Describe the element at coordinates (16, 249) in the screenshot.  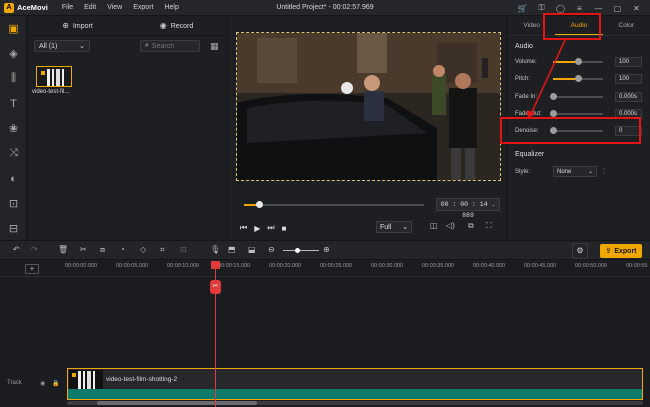
I see `undo-icon: ↶` at that location.